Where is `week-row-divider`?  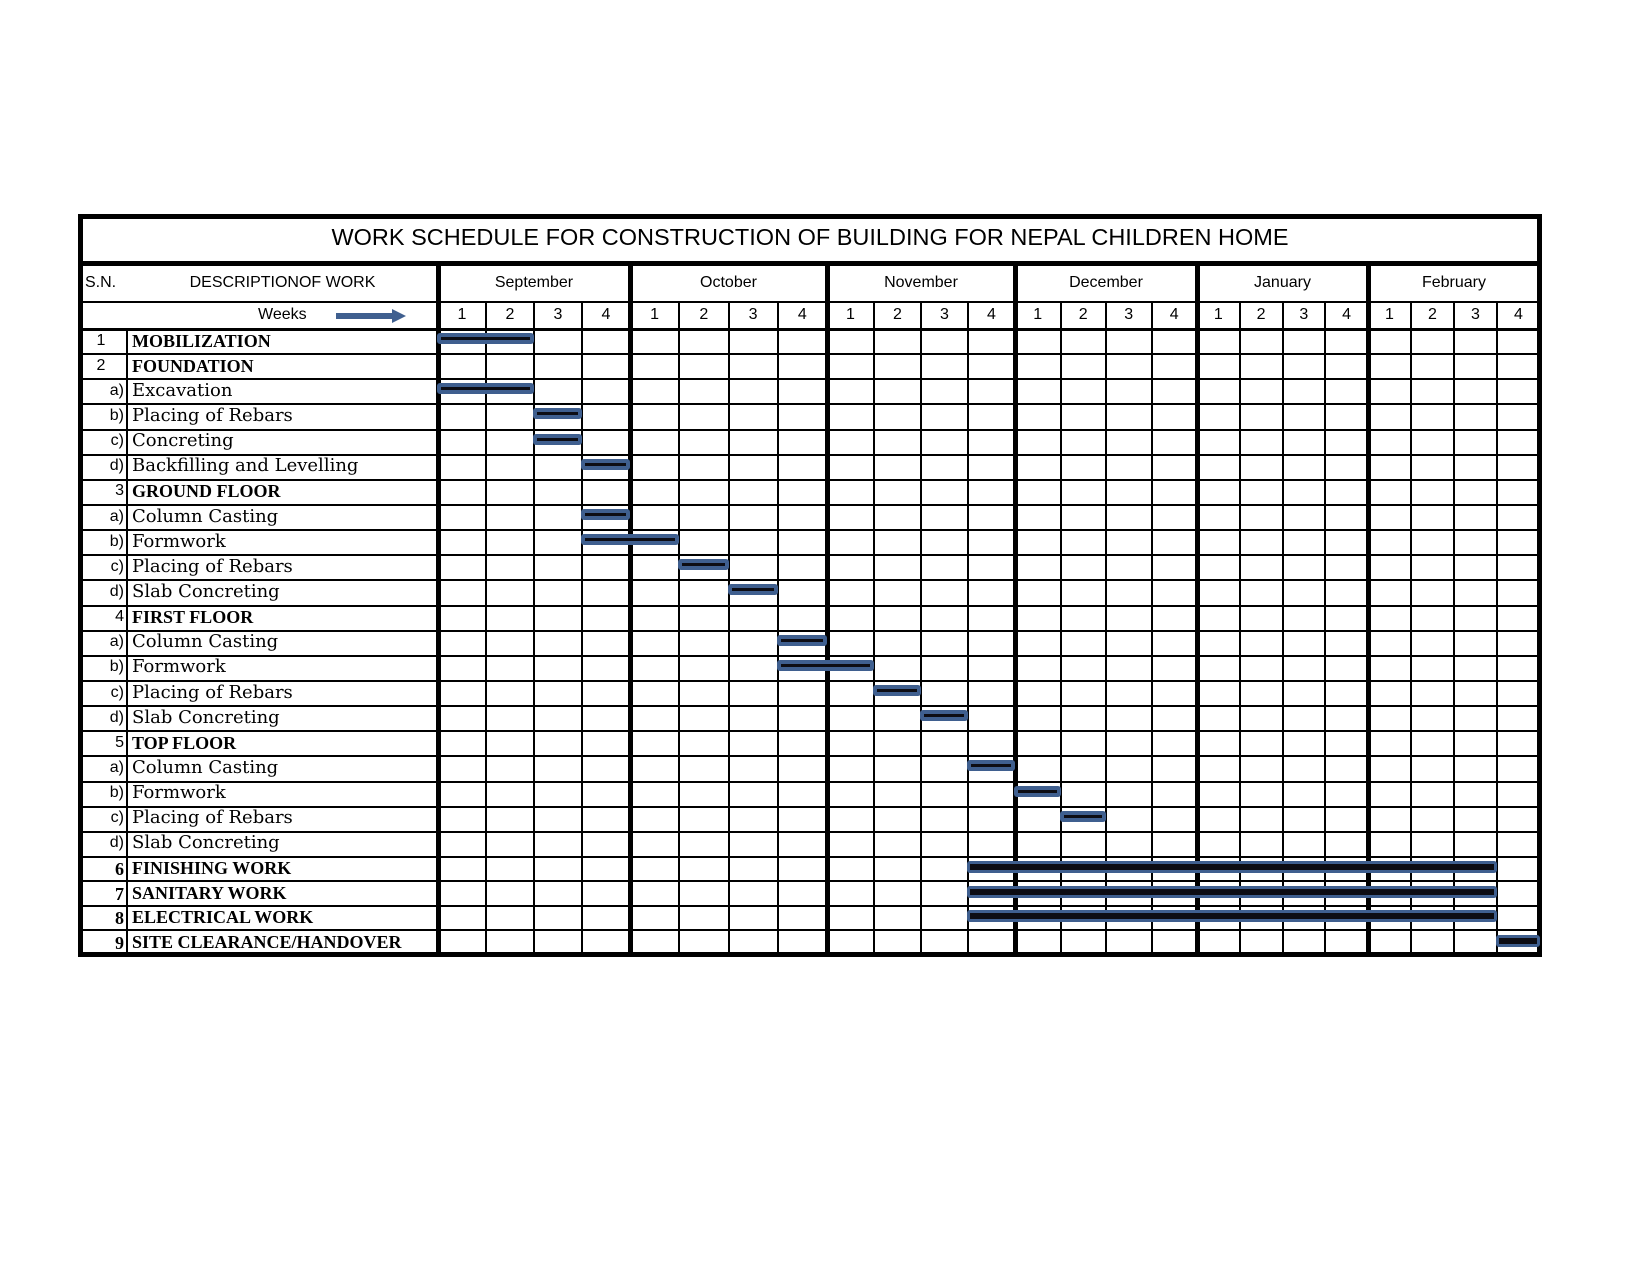 week-row-divider is located at coordinates (810, 329).